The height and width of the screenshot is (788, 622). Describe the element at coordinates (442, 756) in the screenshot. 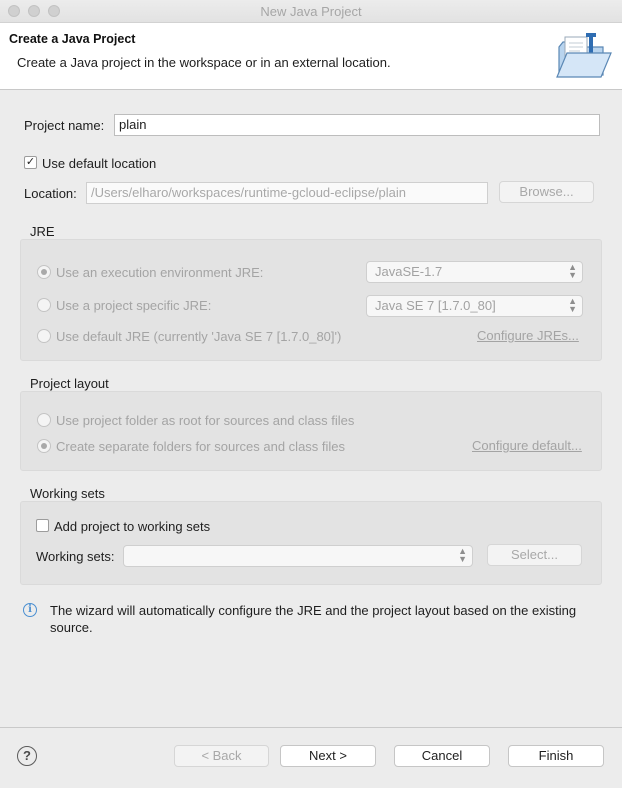

I see `cancel-button: Cancel` at that location.